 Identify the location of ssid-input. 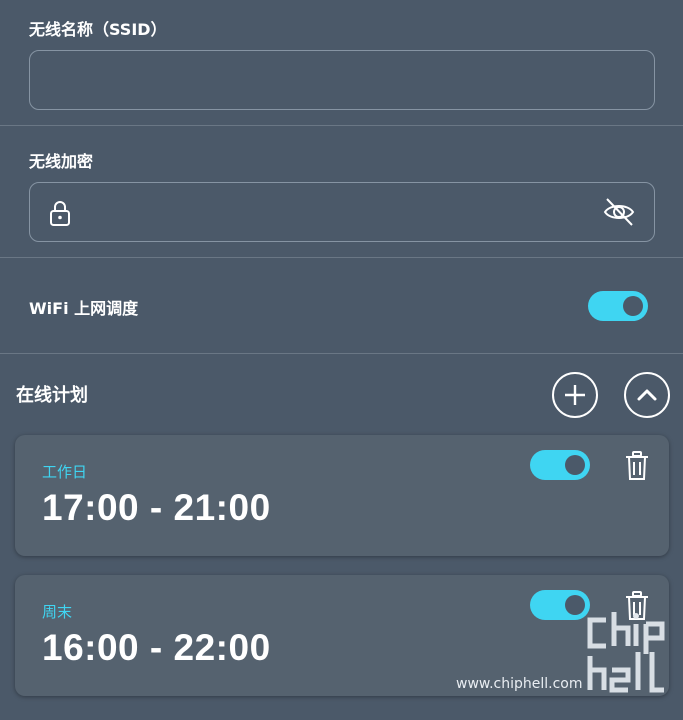
(342, 80).